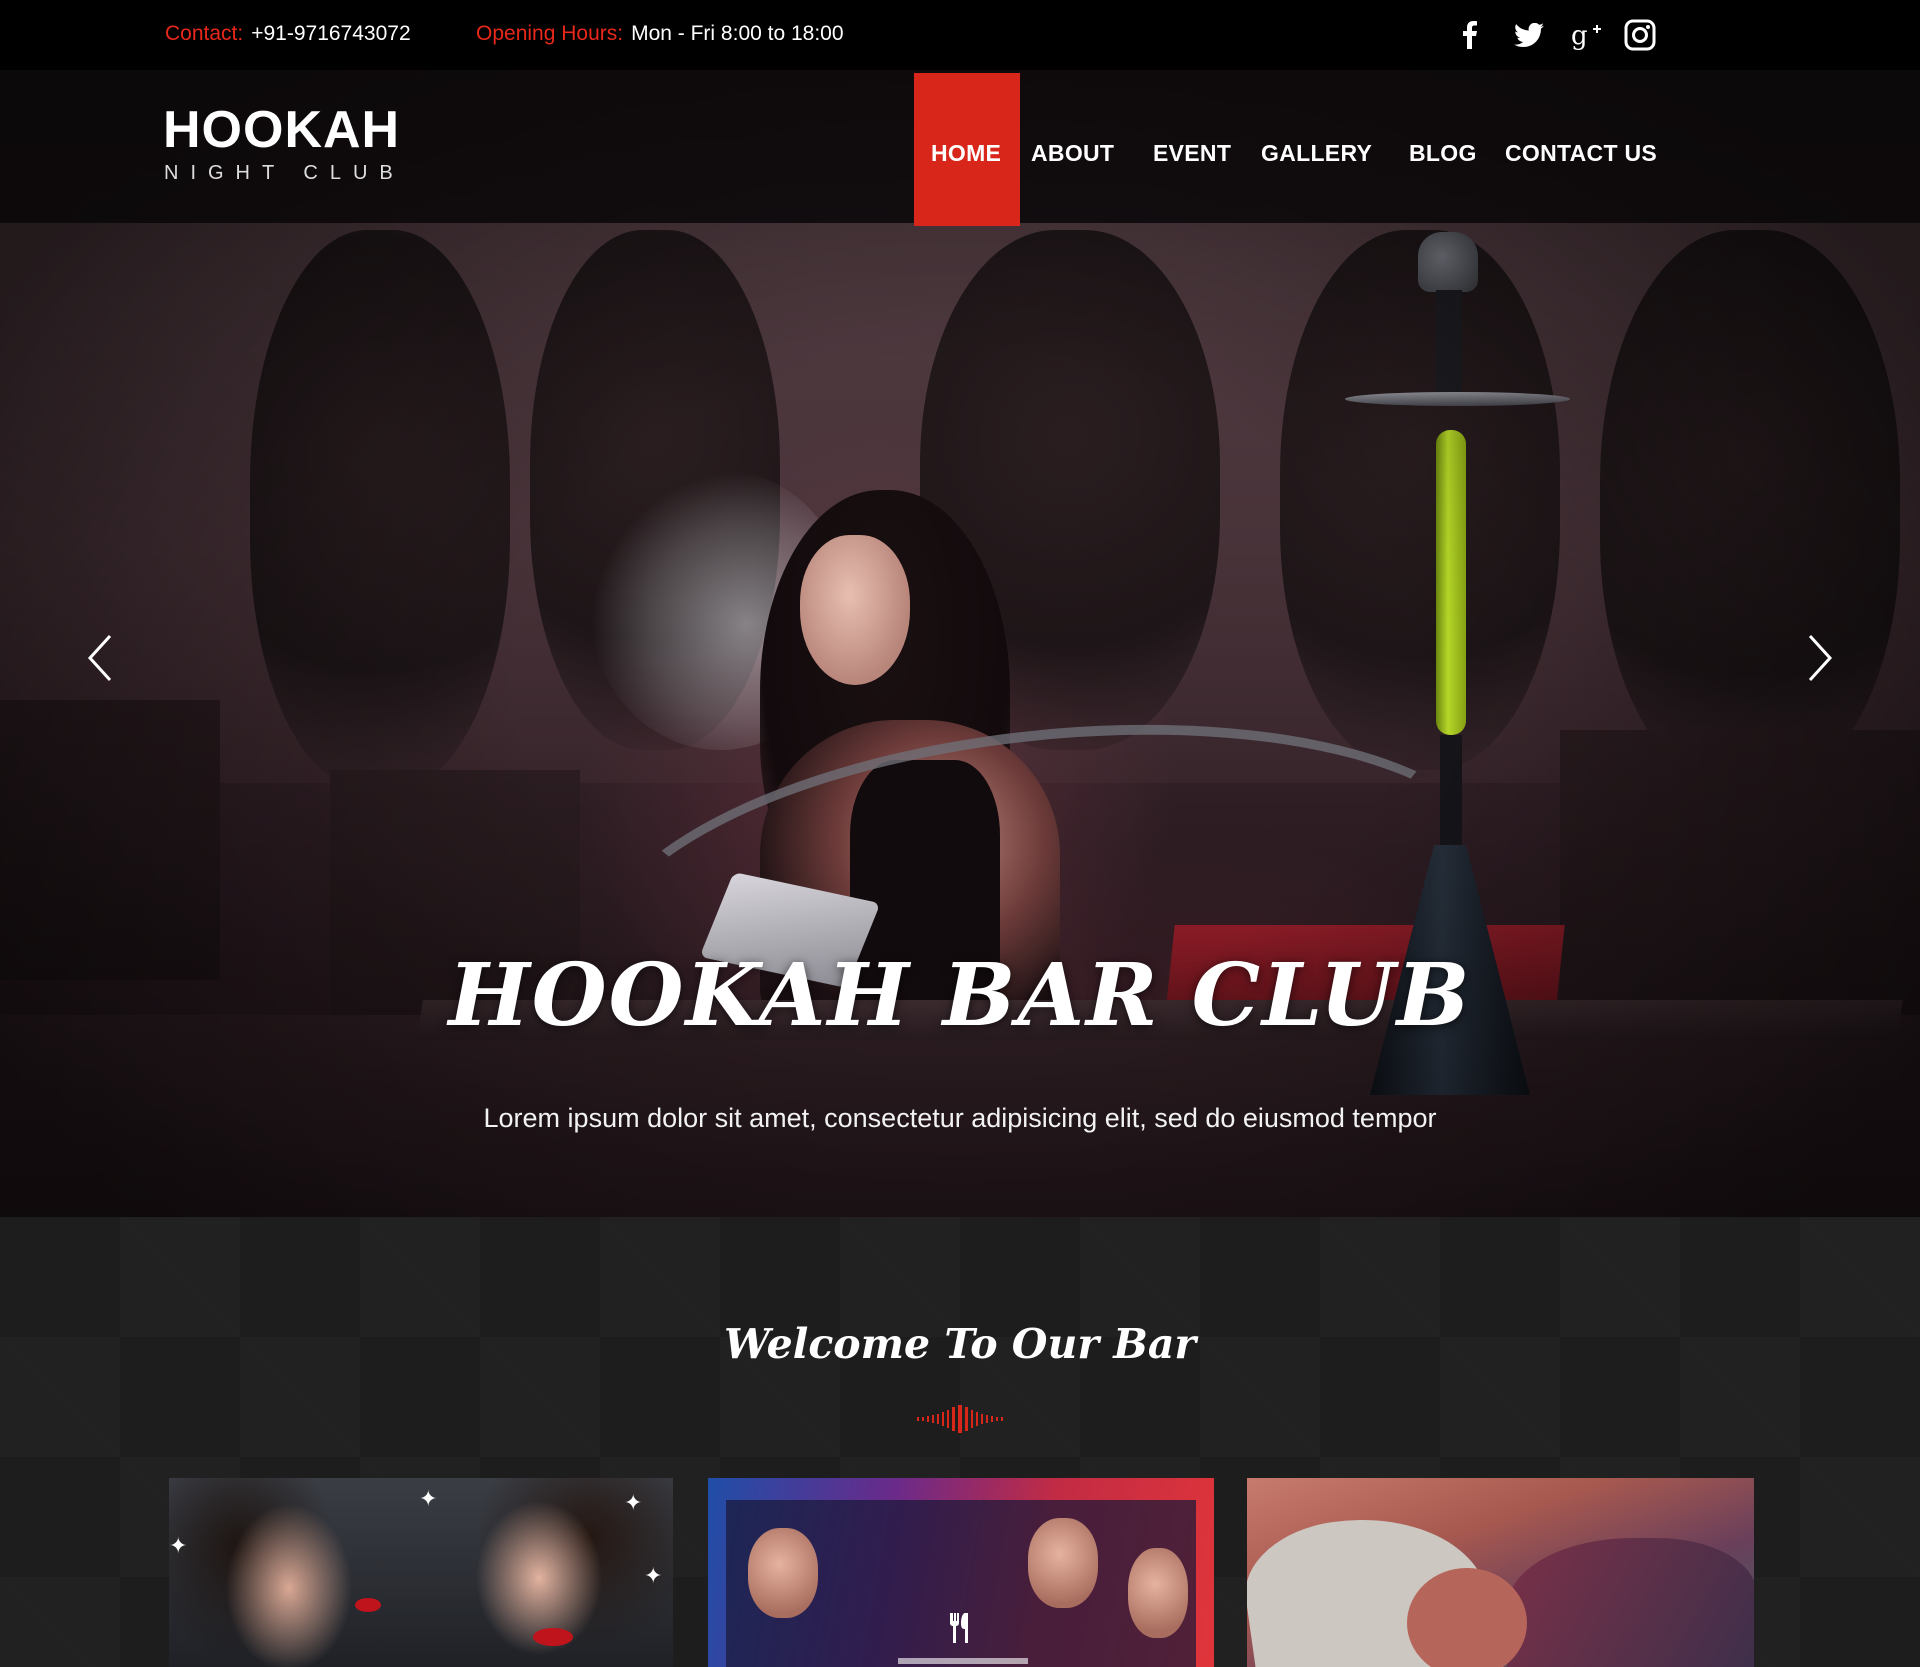  I want to click on card-dancer-arm, so click(1467, 1617).